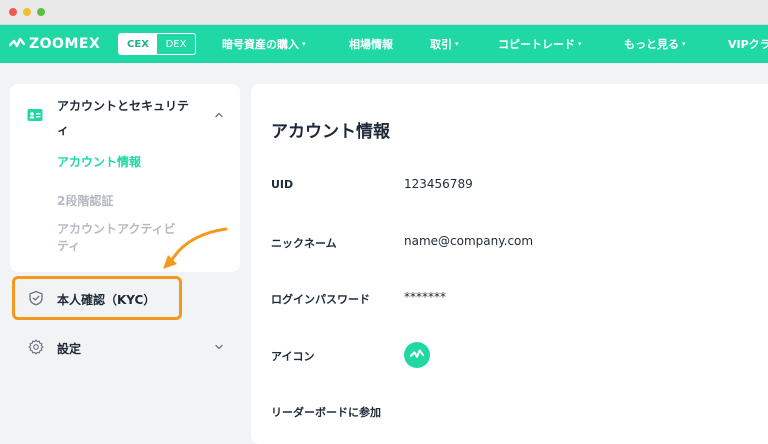  What do you see at coordinates (195, 248) in the screenshot?
I see `annotation-arrow-icon` at bounding box center [195, 248].